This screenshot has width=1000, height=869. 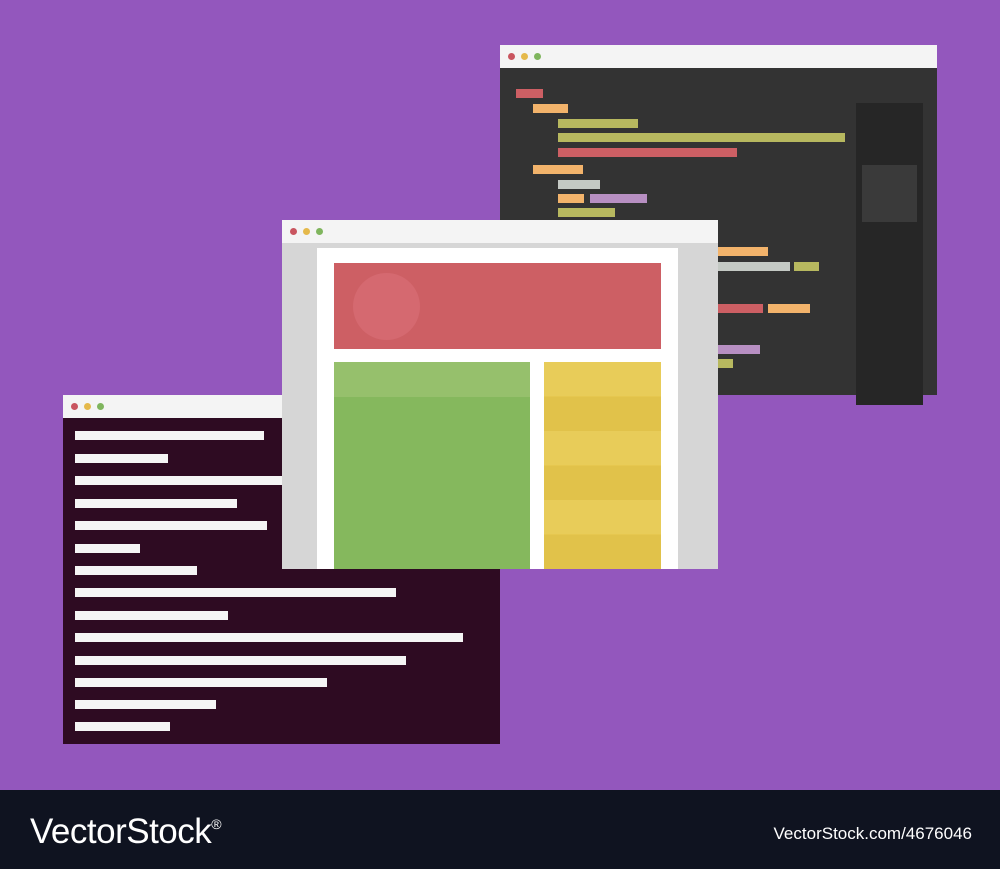 I want to click on editor-titlebar, so click(x=718, y=56).